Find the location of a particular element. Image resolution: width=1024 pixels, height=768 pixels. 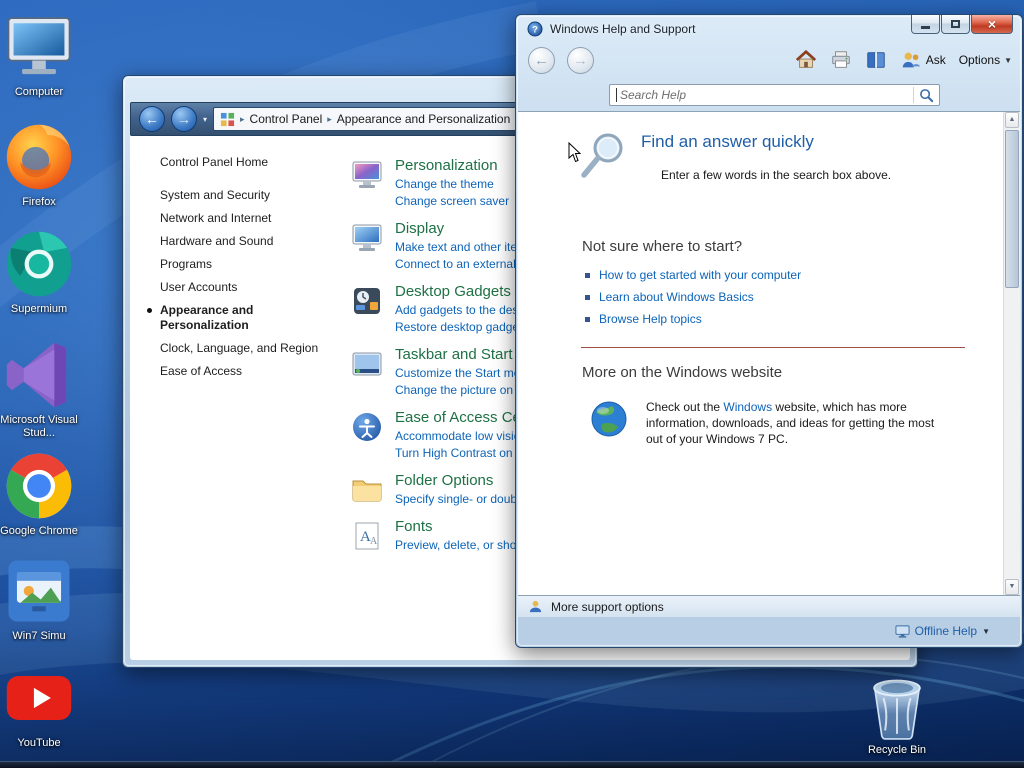

link-browse-topics: Browse Help topics is located at coordinates (650, 319).